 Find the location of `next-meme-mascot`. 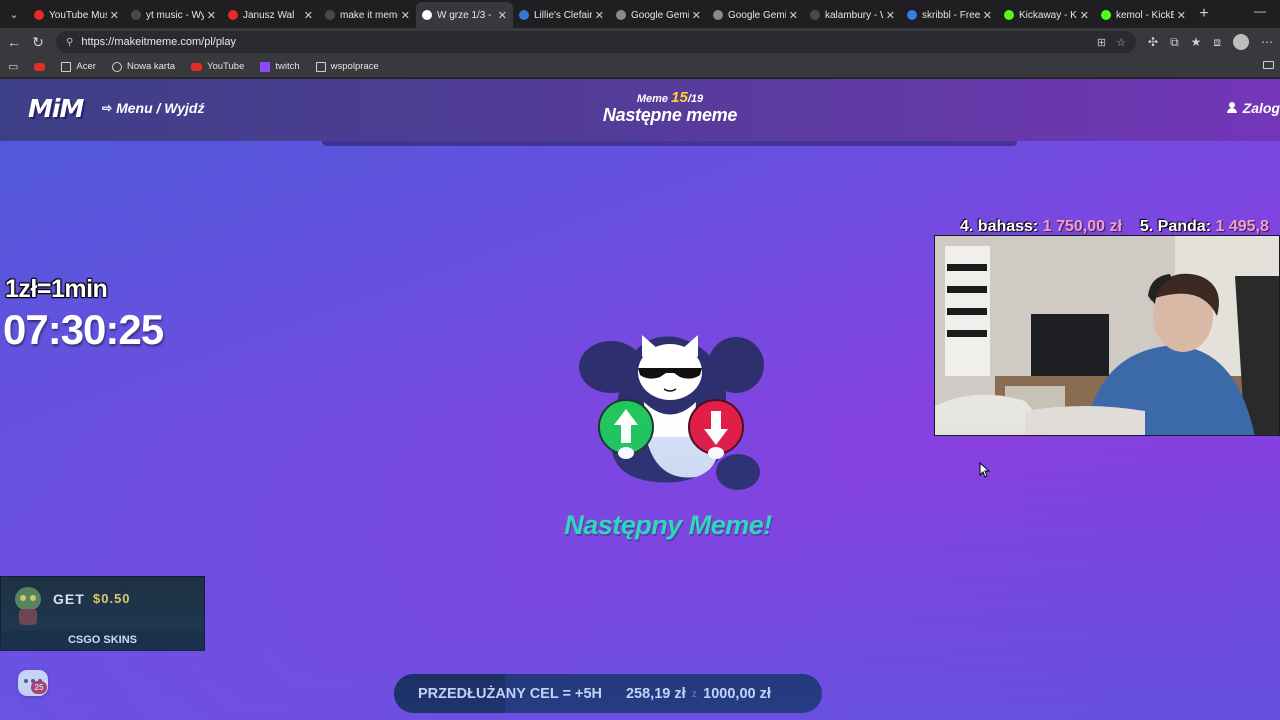

next-meme-mascot is located at coordinates (670, 404).